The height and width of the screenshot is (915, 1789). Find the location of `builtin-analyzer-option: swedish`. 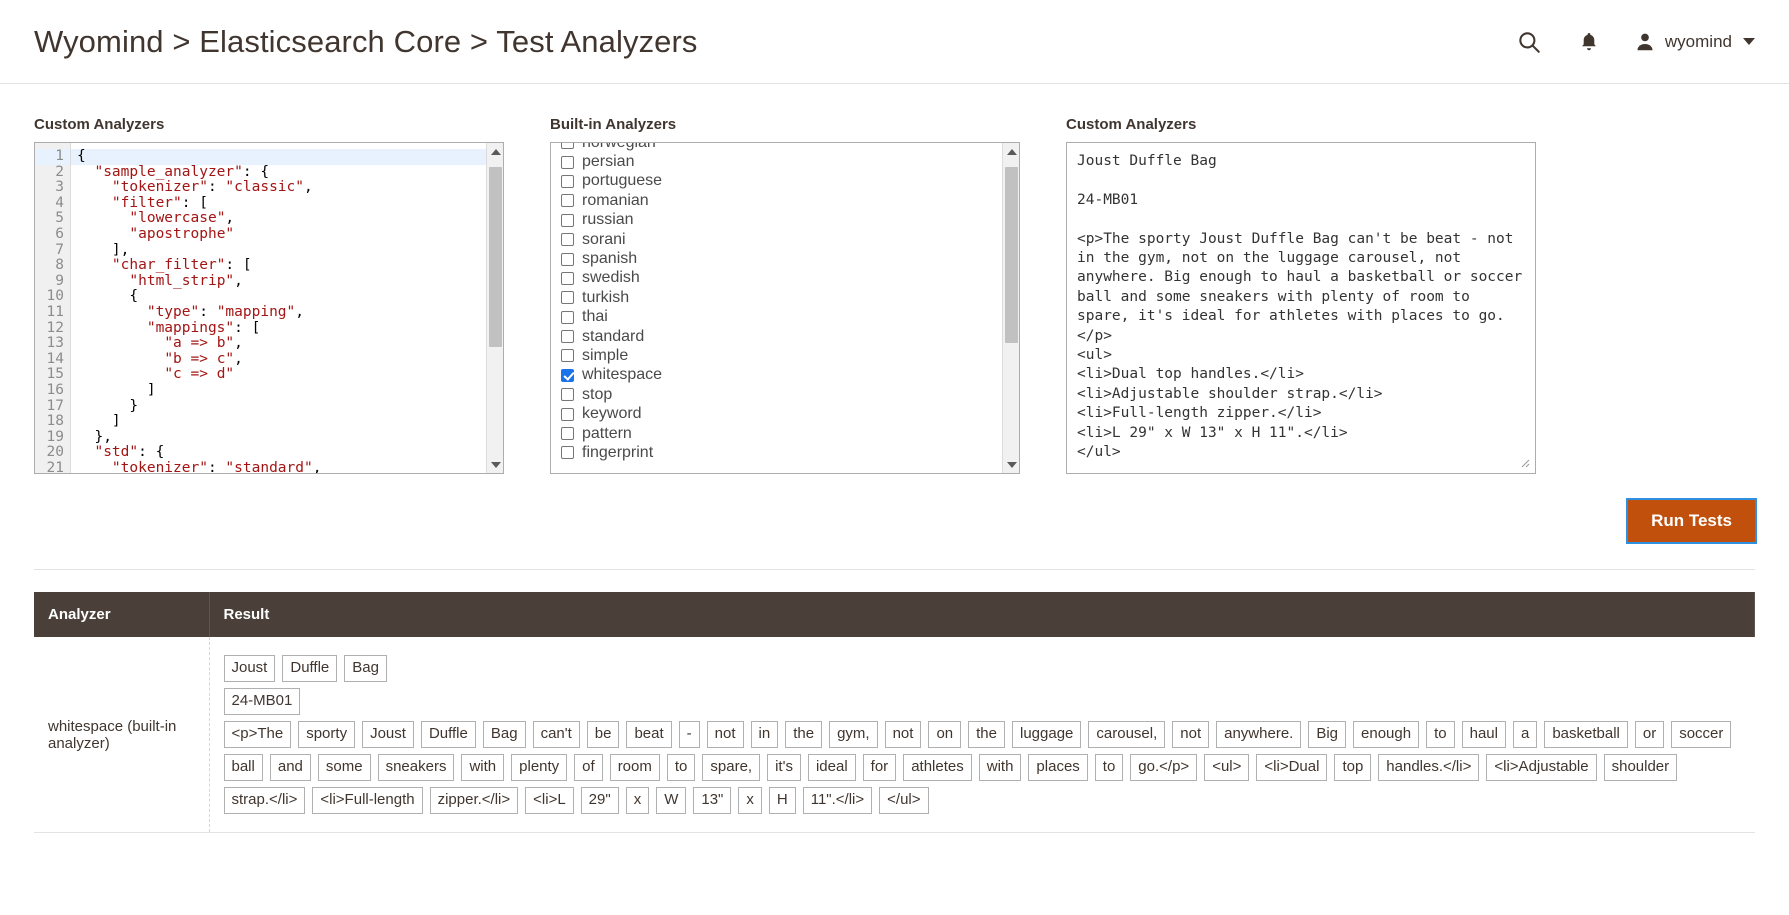

builtin-analyzer-option: swedish is located at coordinates (790, 278).